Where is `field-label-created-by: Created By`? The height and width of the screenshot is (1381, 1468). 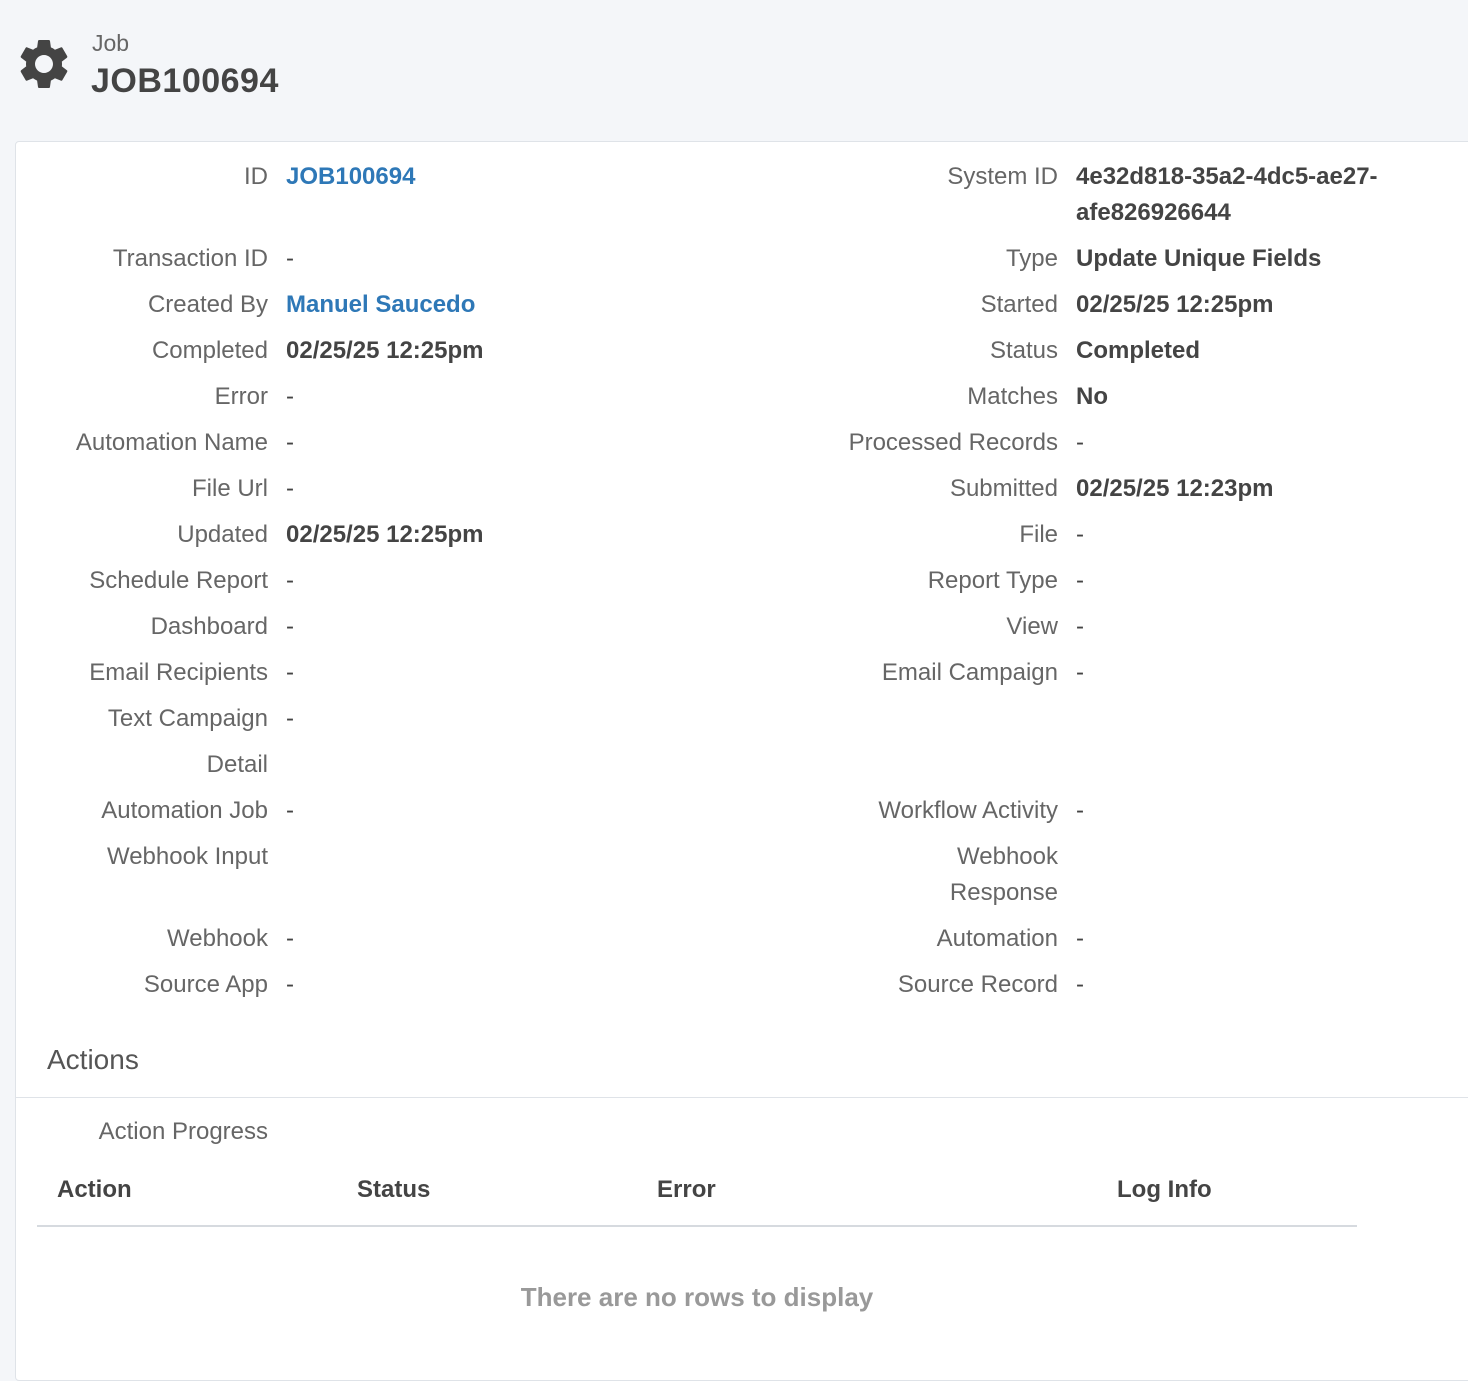 field-label-created-by: Created By is located at coordinates (207, 304).